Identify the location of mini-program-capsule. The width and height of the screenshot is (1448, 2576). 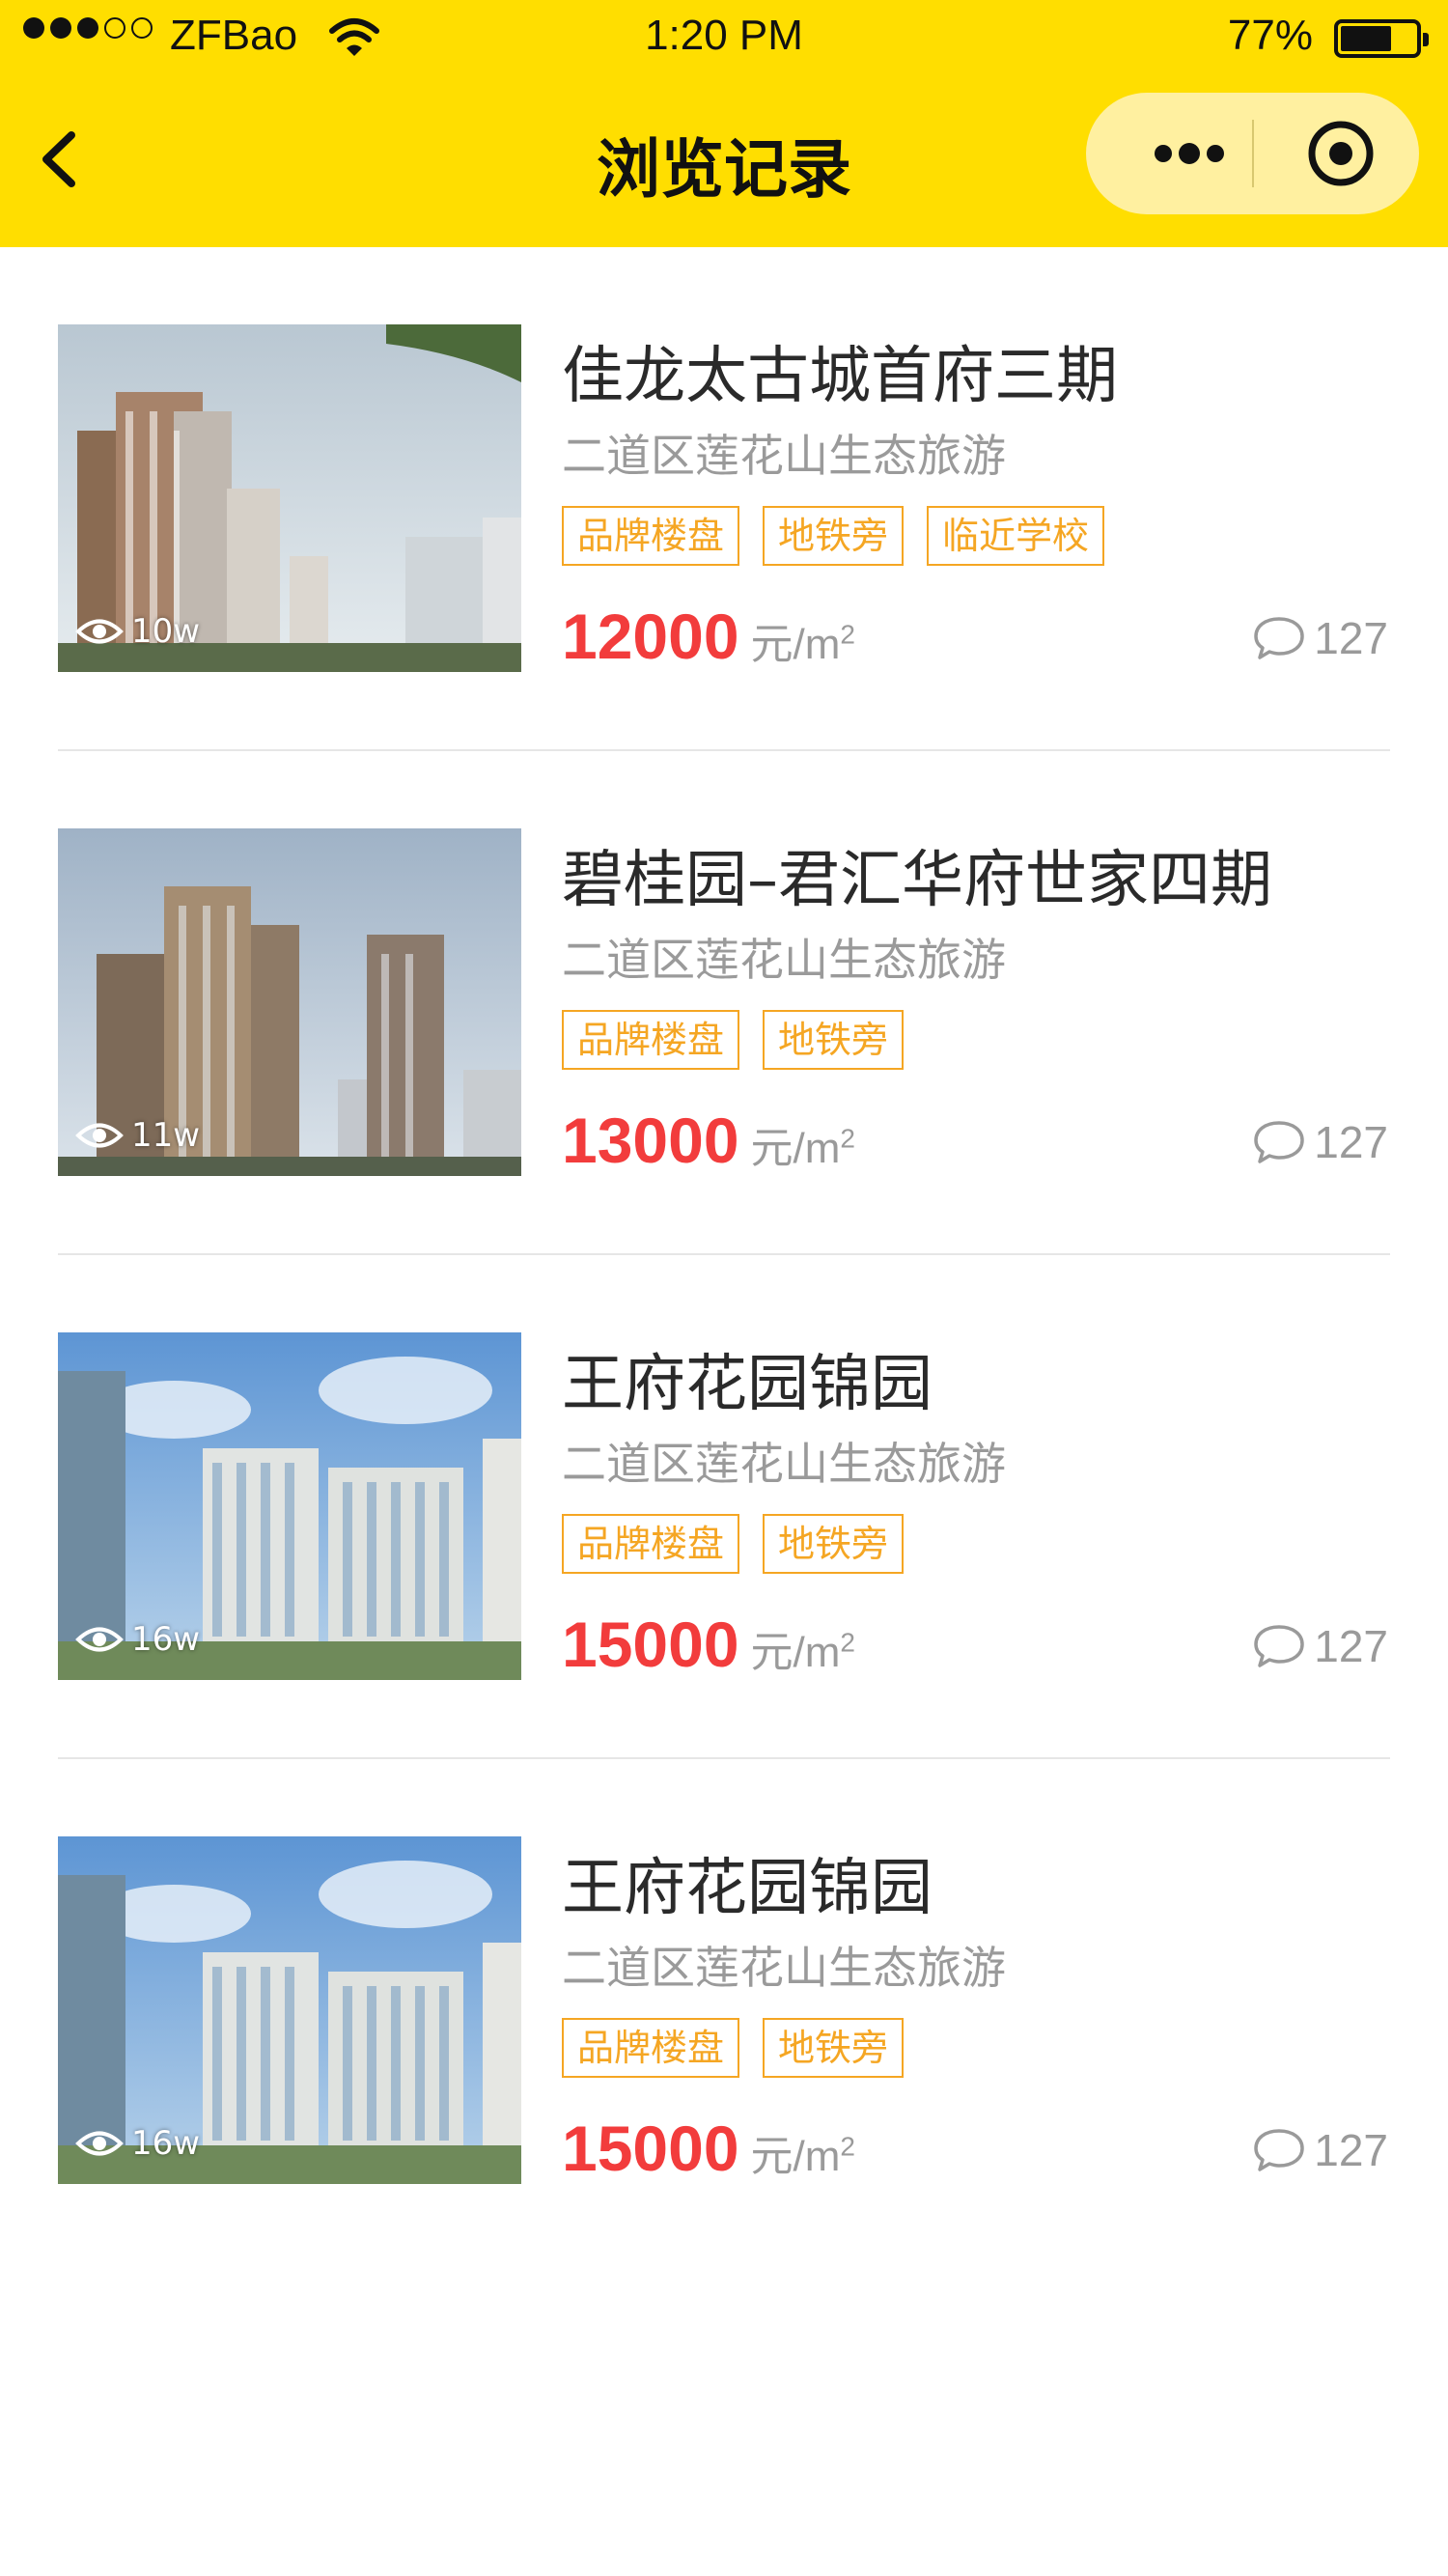
(1252, 153).